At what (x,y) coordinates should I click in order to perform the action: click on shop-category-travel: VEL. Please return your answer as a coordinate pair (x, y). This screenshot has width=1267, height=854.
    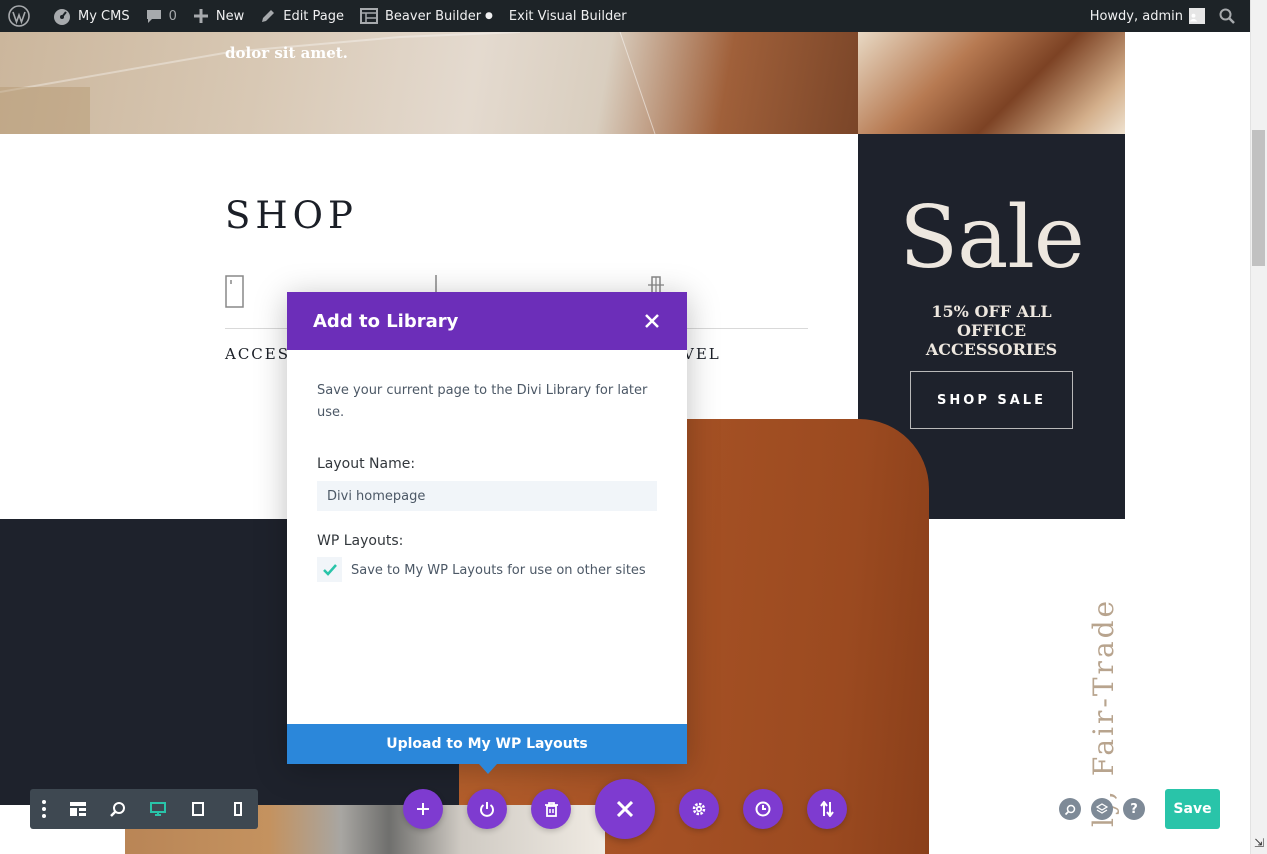
    Looking at the image, I should click on (702, 354).